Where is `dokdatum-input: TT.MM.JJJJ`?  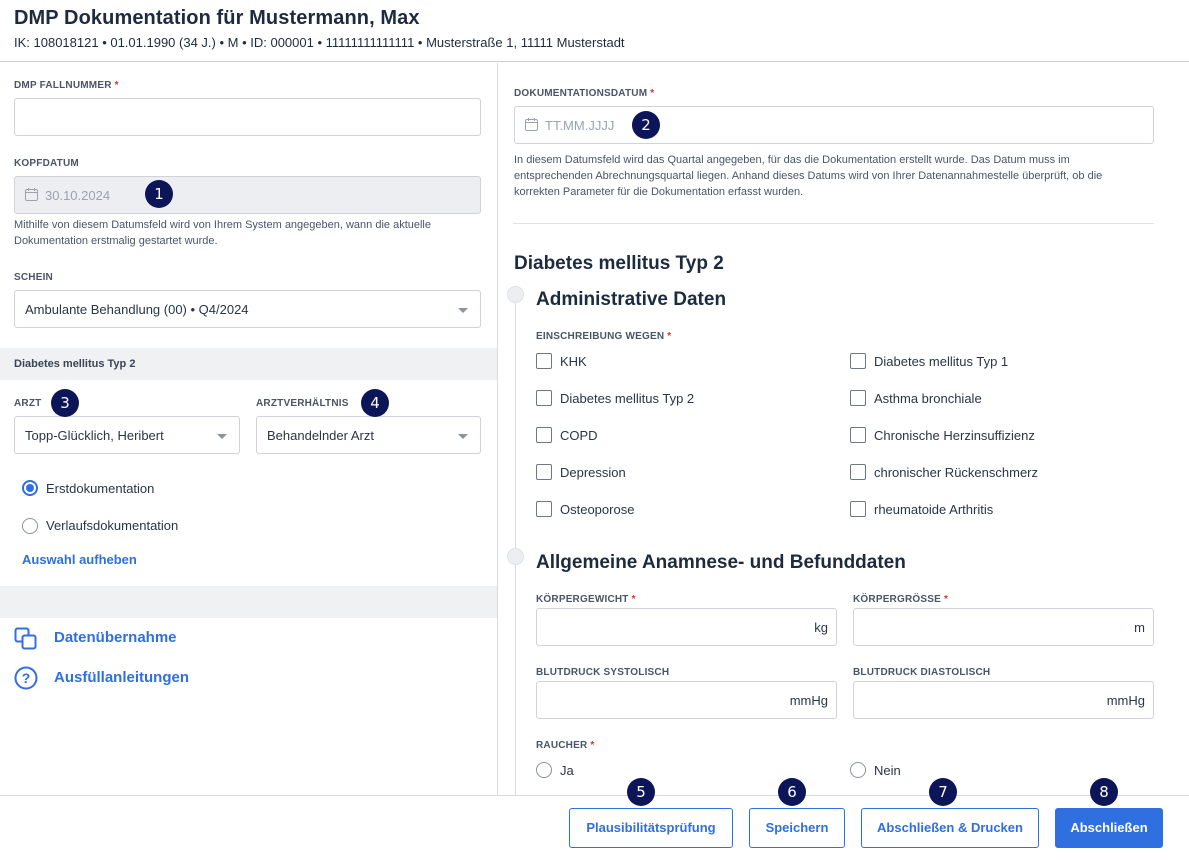 dokdatum-input: TT.MM.JJJJ is located at coordinates (834, 125).